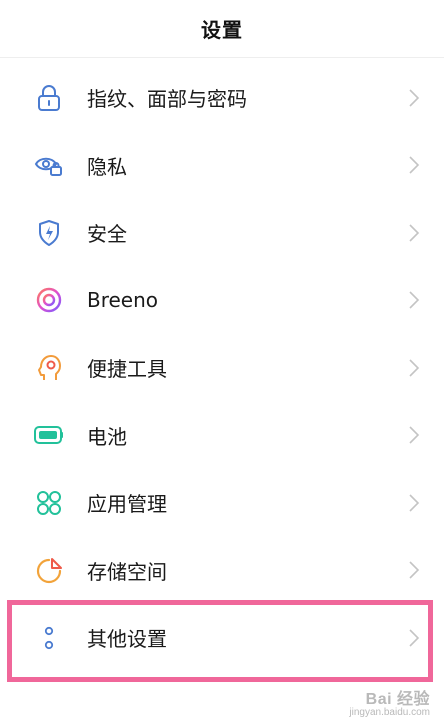 This screenshot has width=444, height=724. What do you see at coordinates (123, 300) in the screenshot?
I see `settings-item-label: Breeno` at bounding box center [123, 300].